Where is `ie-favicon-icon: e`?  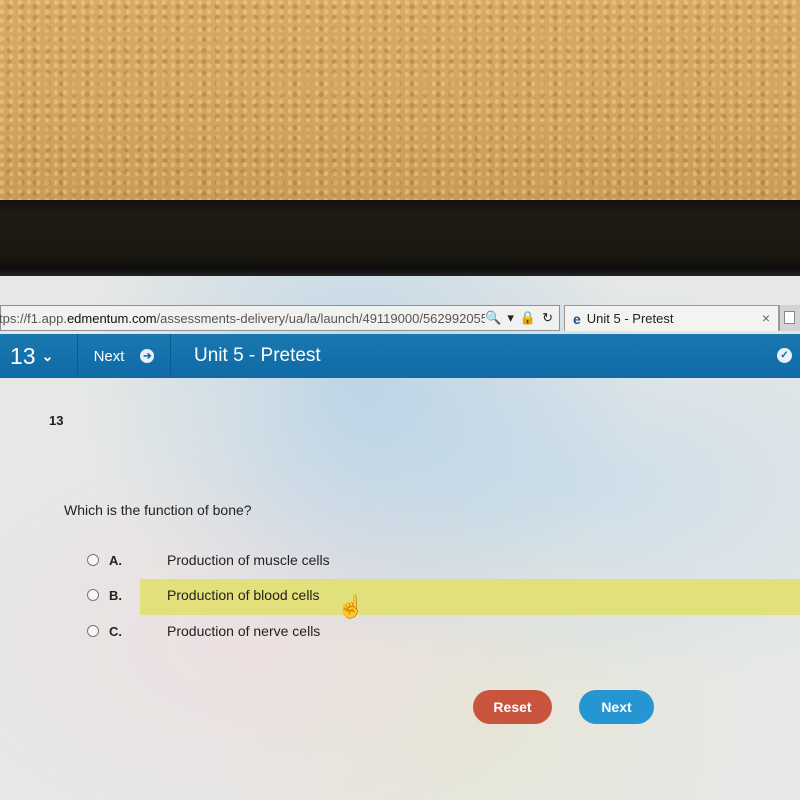 ie-favicon-icon: e is located at coordinates (577, 318).